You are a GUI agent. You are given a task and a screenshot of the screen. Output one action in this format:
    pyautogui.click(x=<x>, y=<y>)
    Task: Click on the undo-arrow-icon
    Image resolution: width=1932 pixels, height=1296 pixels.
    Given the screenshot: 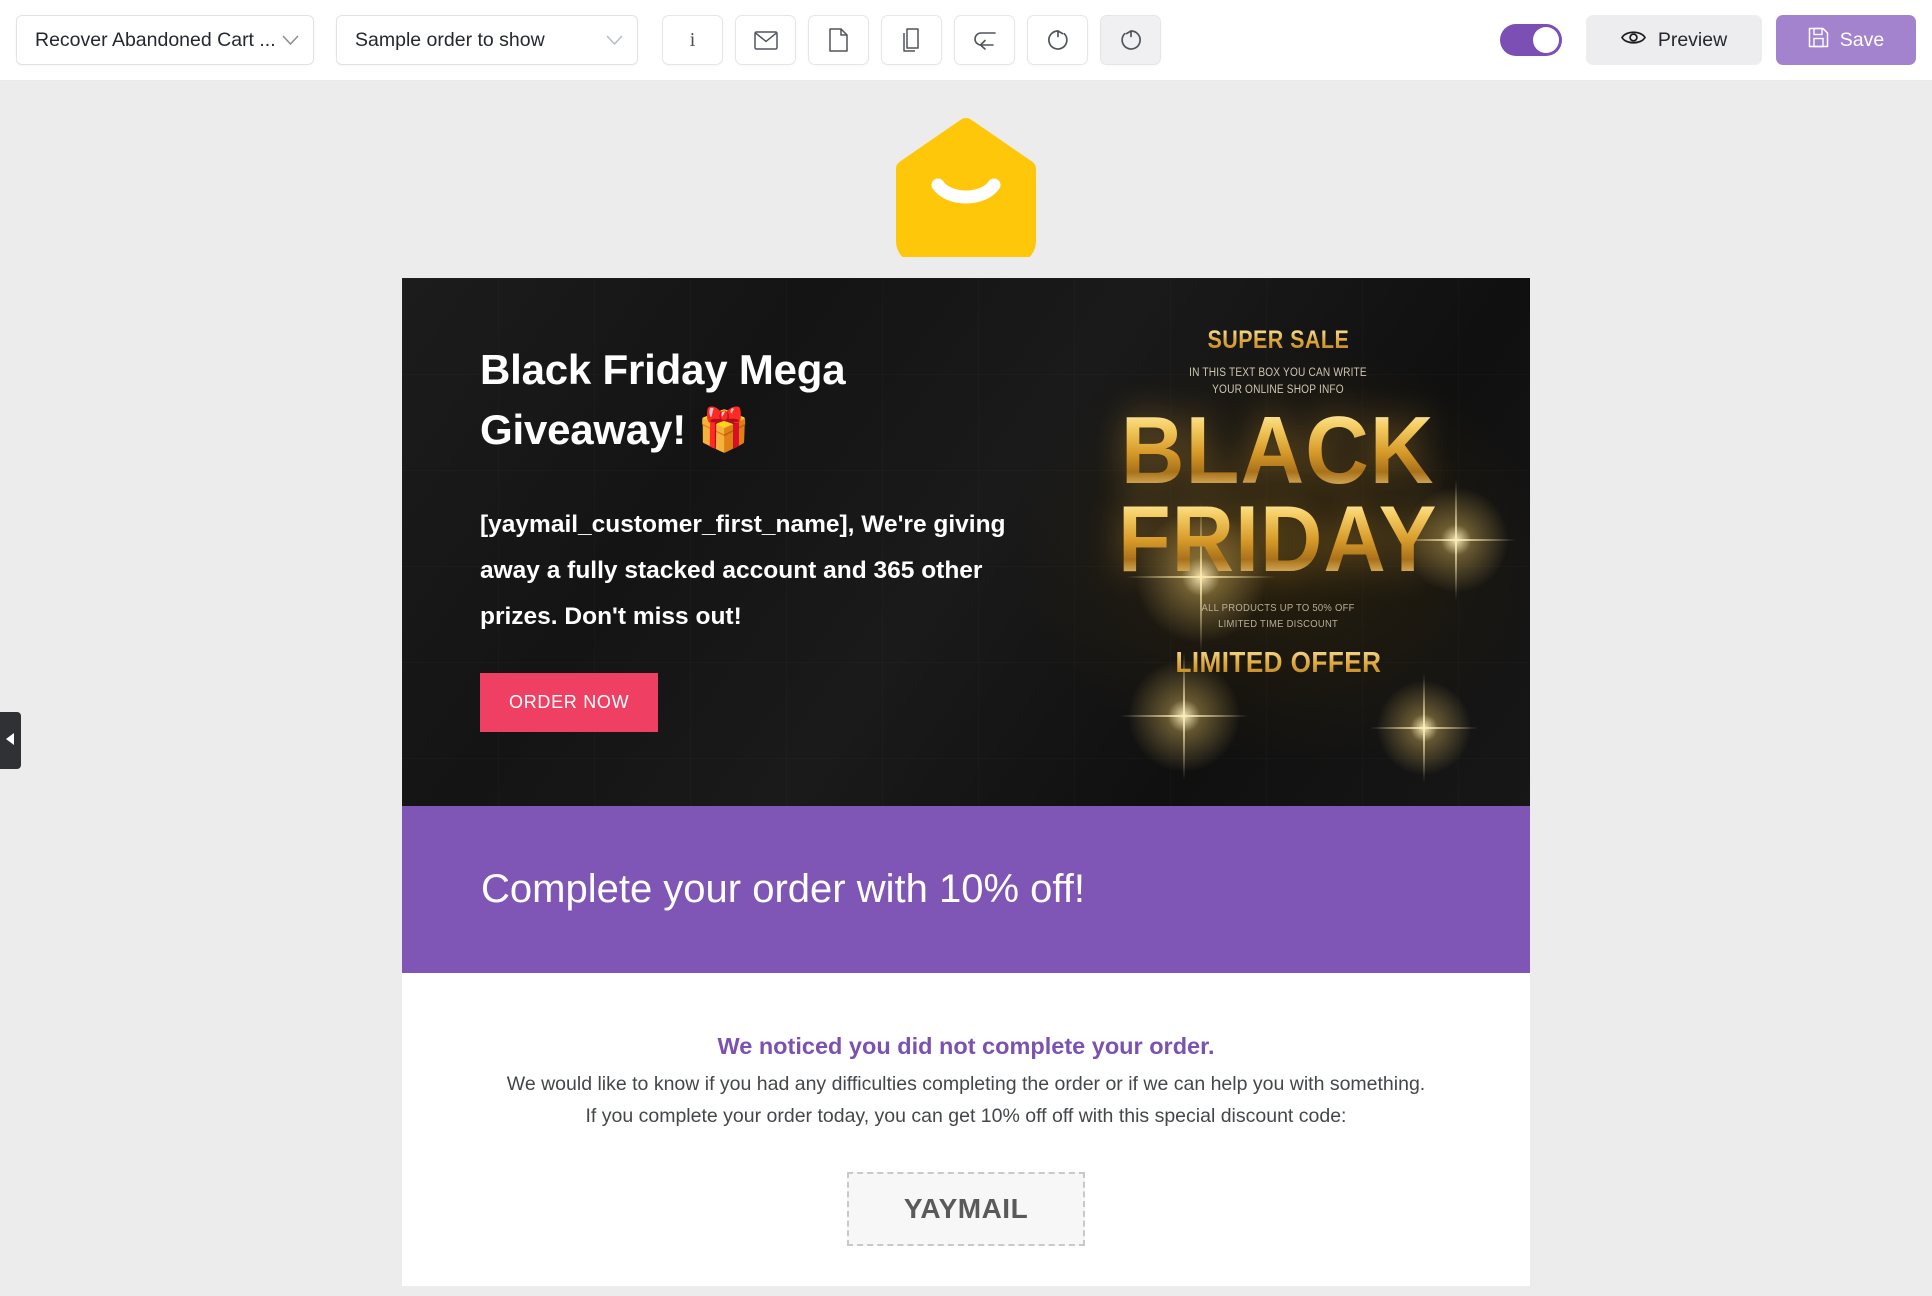 What is the action you would take?
    pyautogui.click(x=985, y=40)
    